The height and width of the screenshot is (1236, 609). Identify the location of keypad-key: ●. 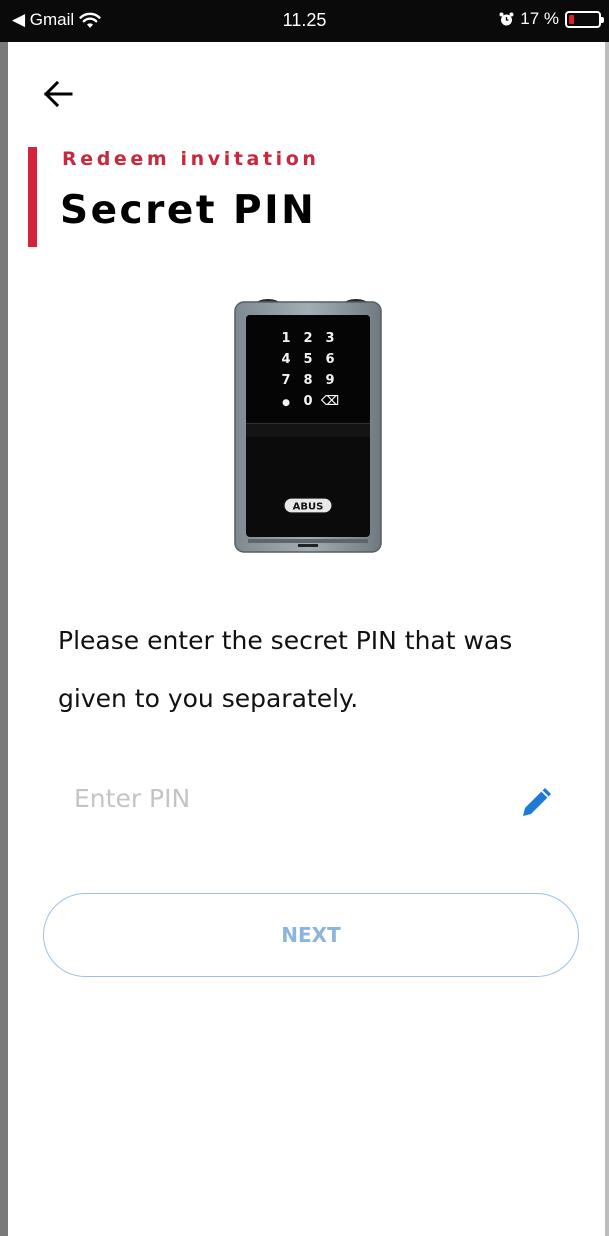
(286, 403).